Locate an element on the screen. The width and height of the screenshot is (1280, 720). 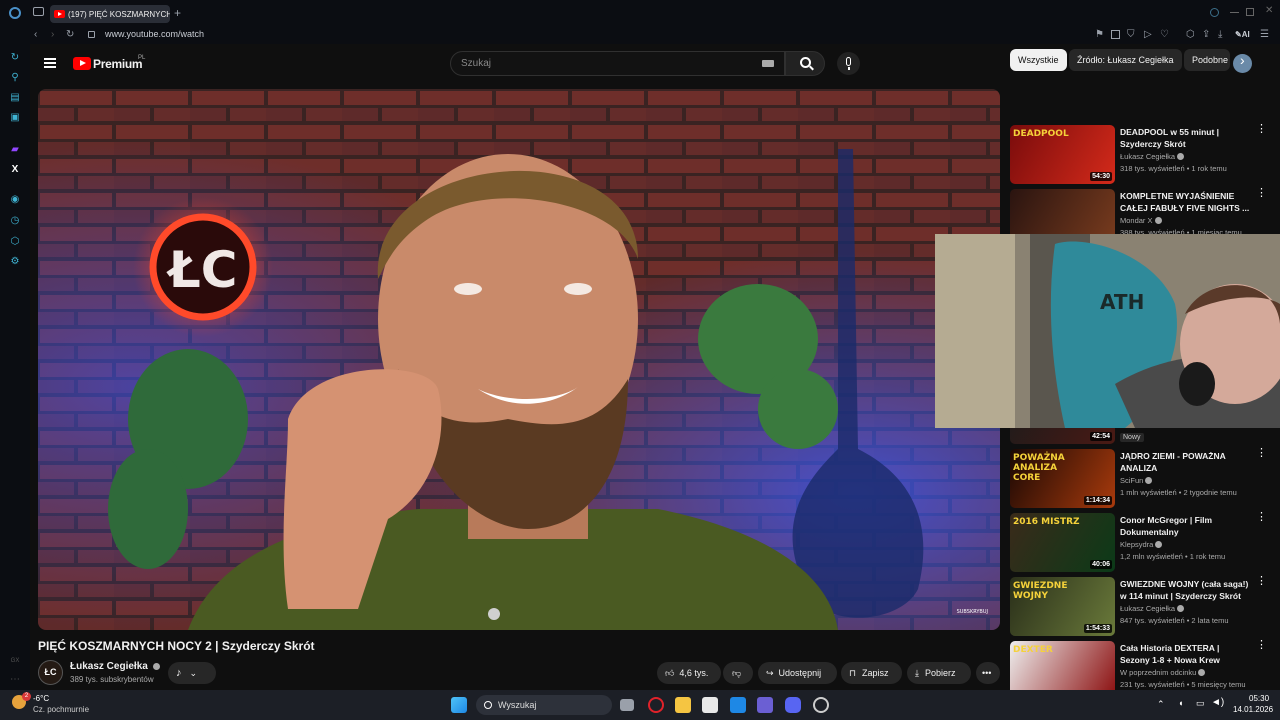
reload-sidebar-icon: ↻ is located at coordinates (15, 58).